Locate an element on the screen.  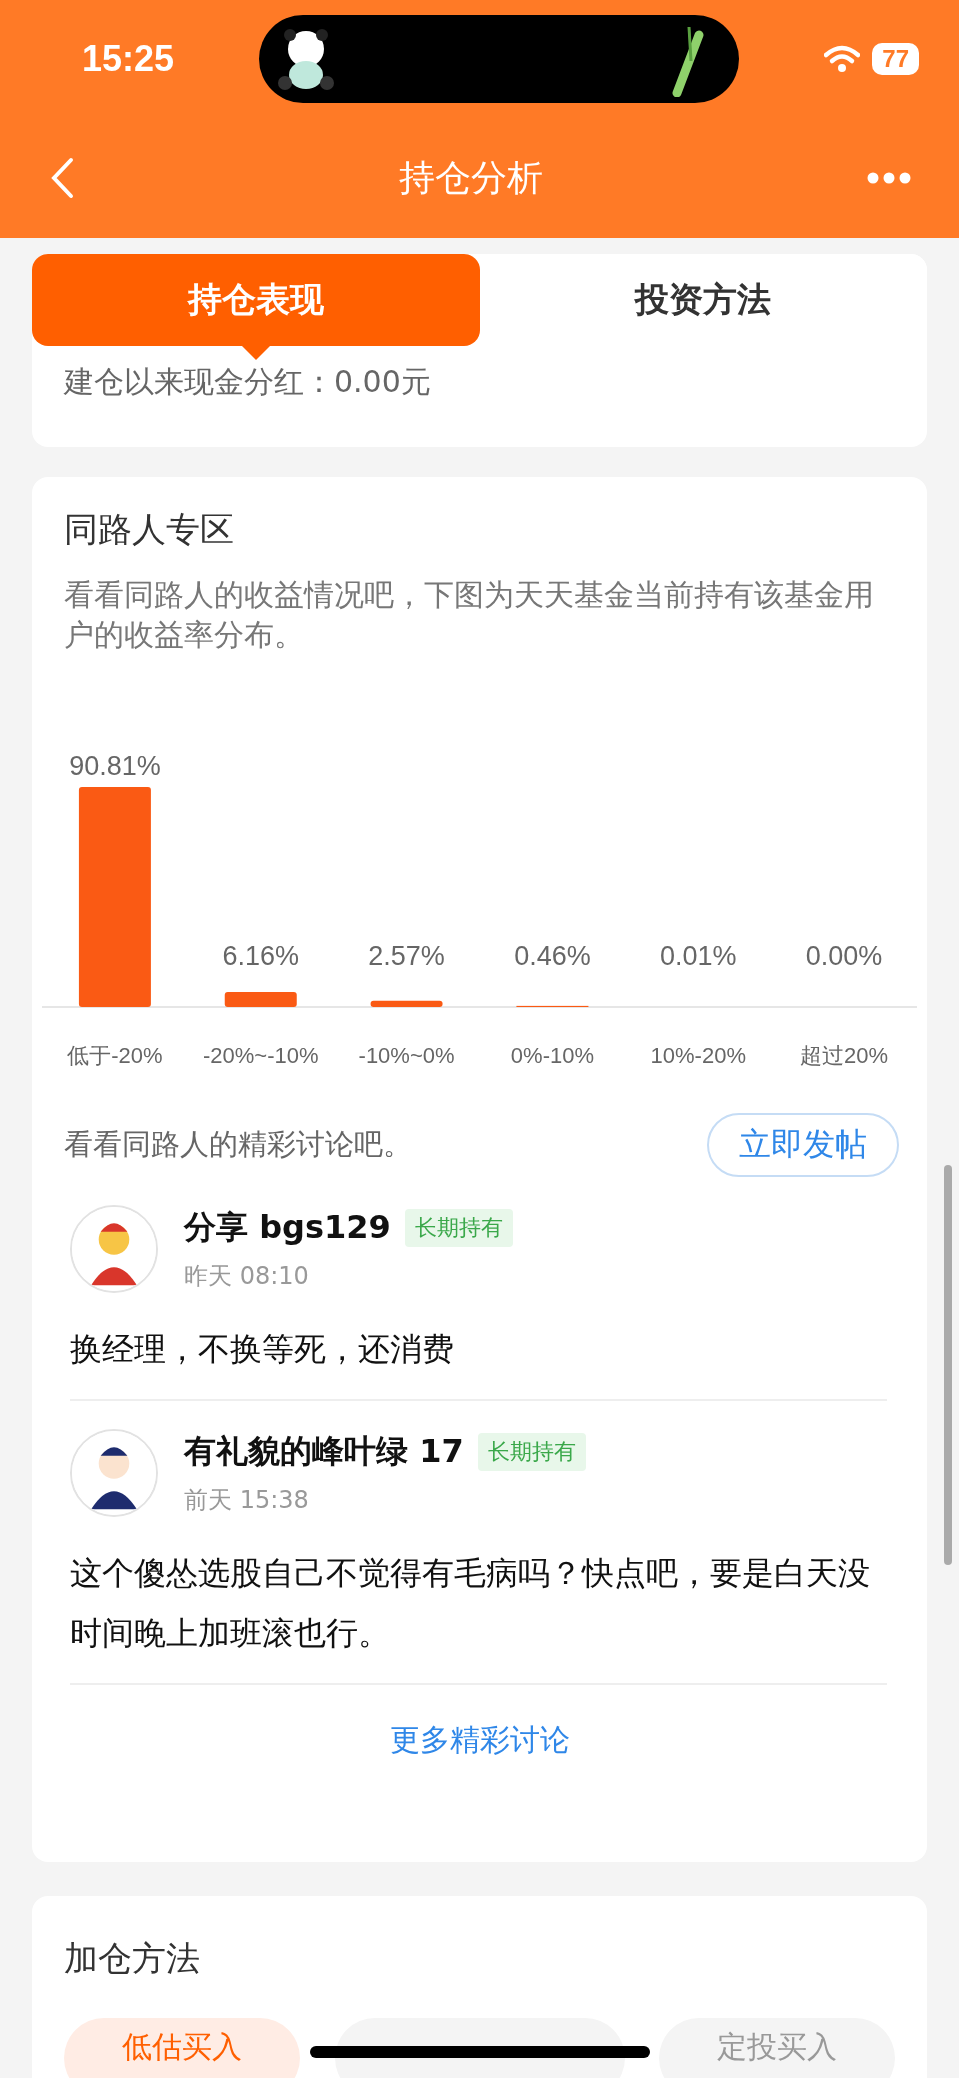
more-discussions-link: 更多精彩讨论 is located at coordinates (479, 1740).